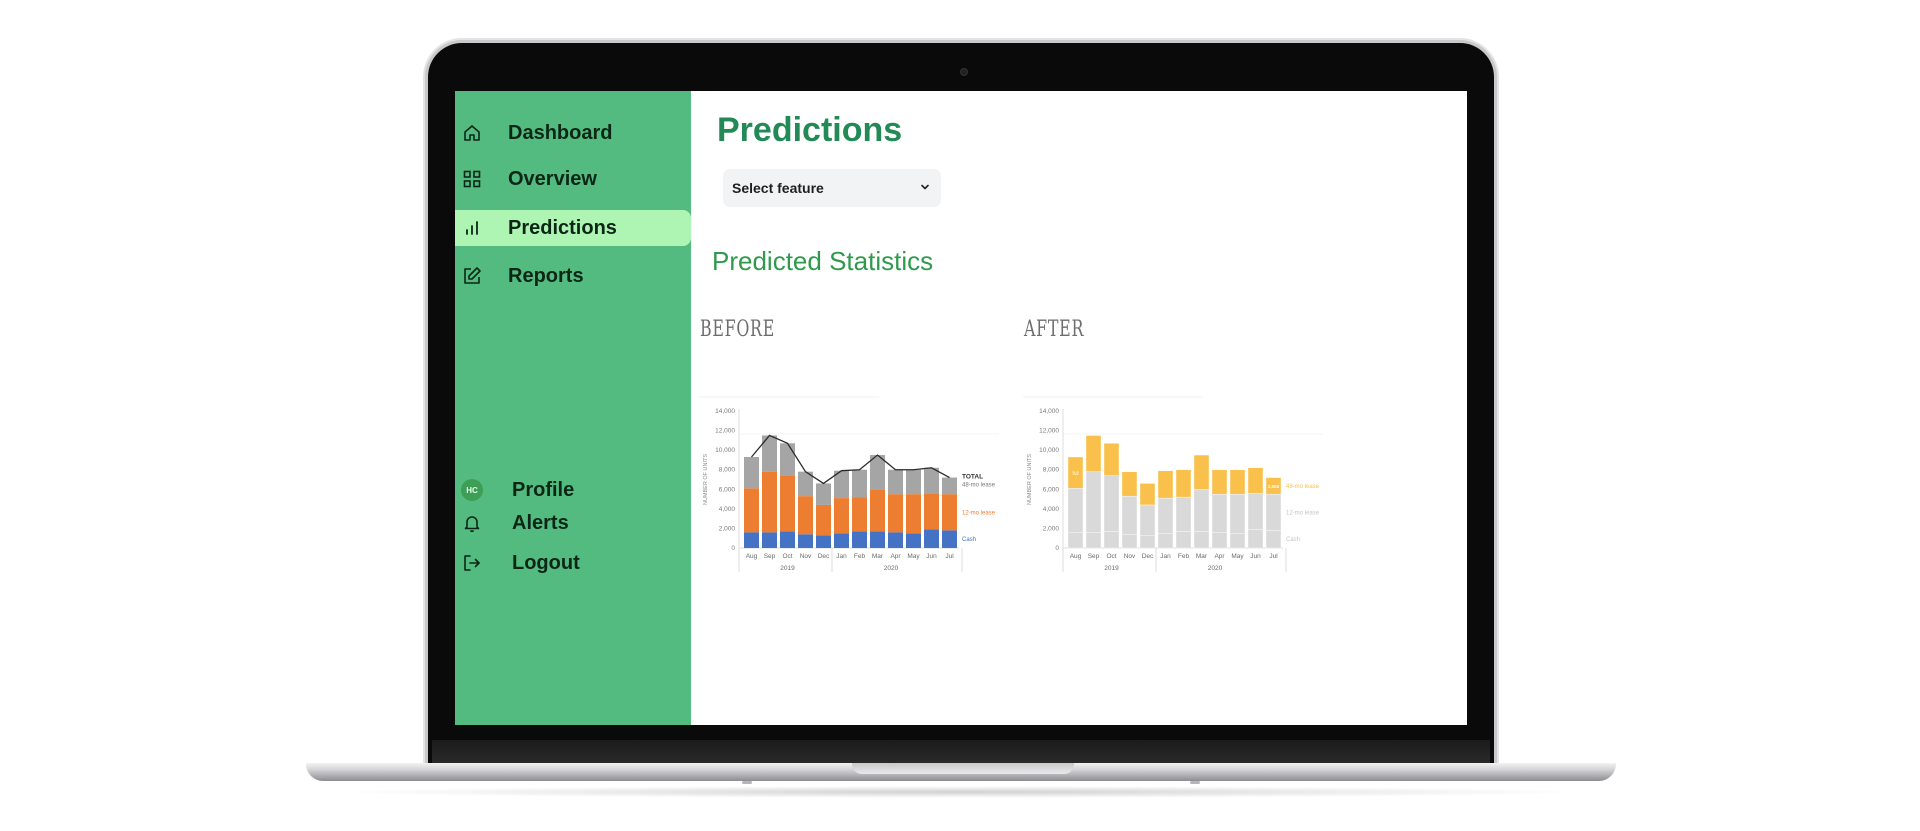 Image resolution: width=1920 pixels, height=831 pixels. Describe the element at coordinates (961, 752) in the screenshot. I see `laptop-hinge` at that location.